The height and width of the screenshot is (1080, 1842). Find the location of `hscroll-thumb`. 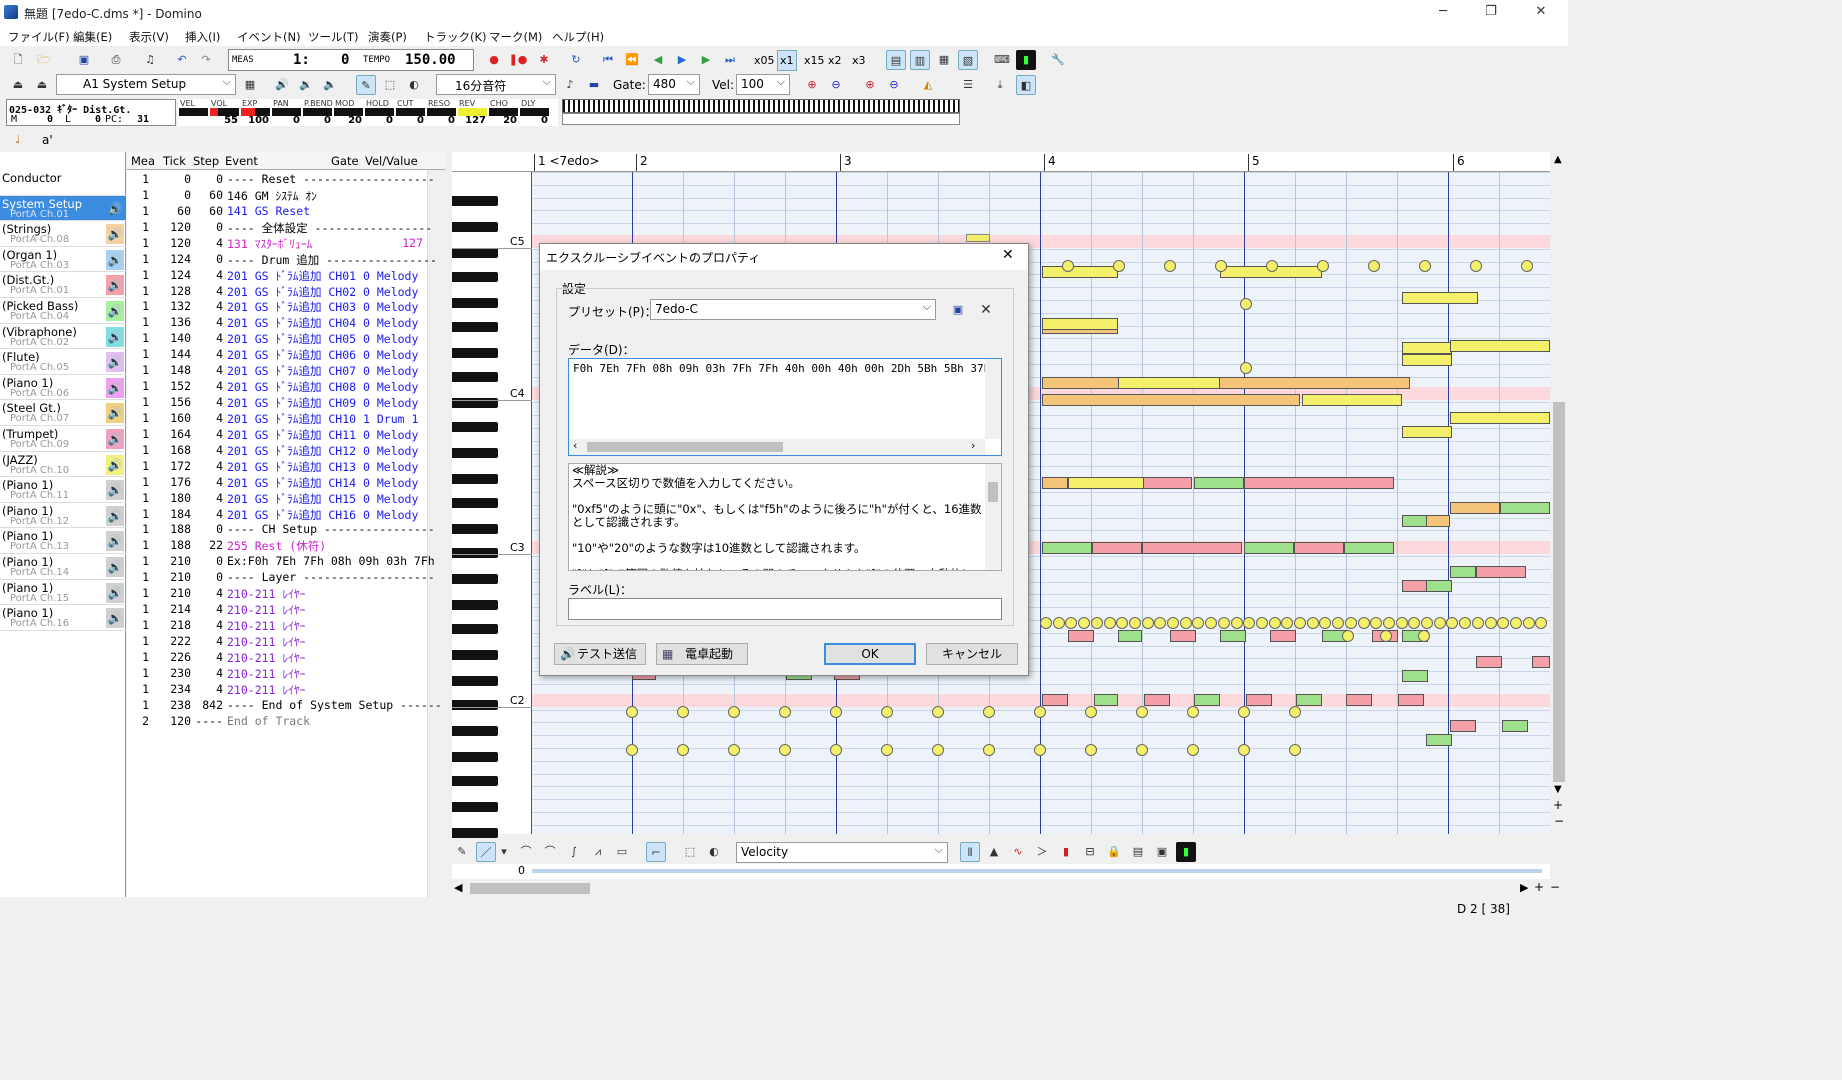

hscroll-thumb is located at coordinates (530, 888).